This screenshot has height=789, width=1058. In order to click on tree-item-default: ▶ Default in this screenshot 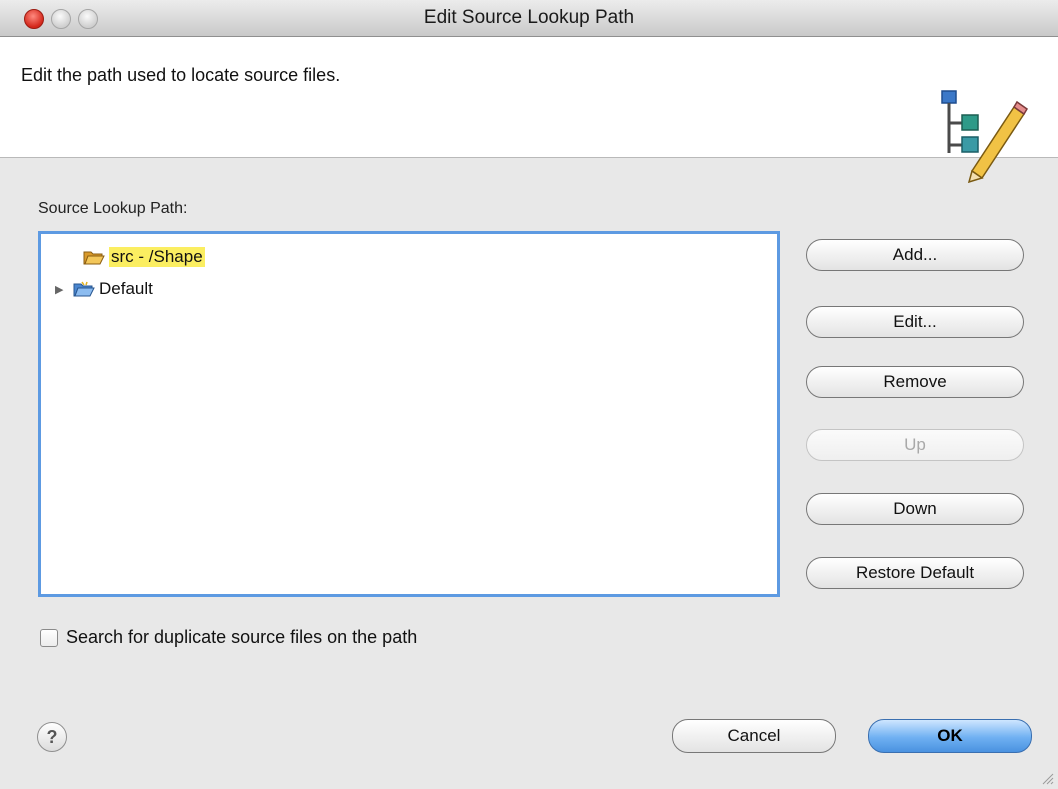, I will do `click(104, 289)`.